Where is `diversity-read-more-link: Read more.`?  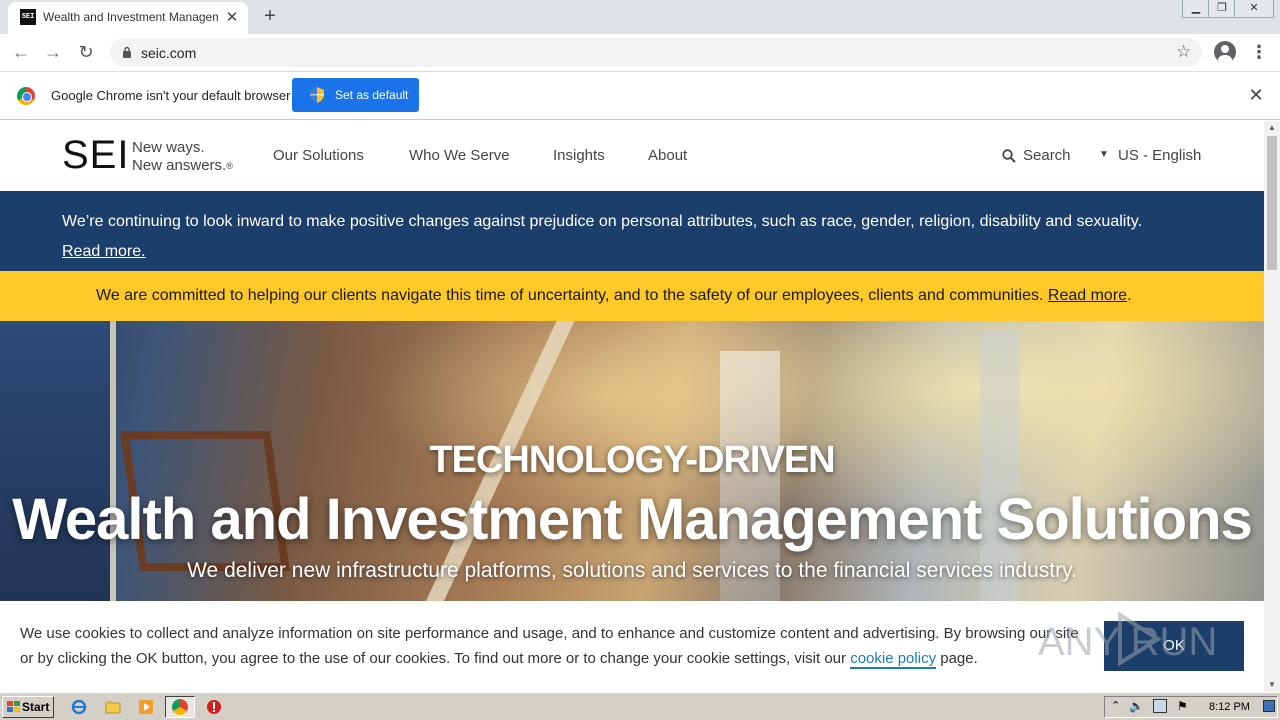 diversity-read-more-link: Read more. is located at coordinates (637, 252).